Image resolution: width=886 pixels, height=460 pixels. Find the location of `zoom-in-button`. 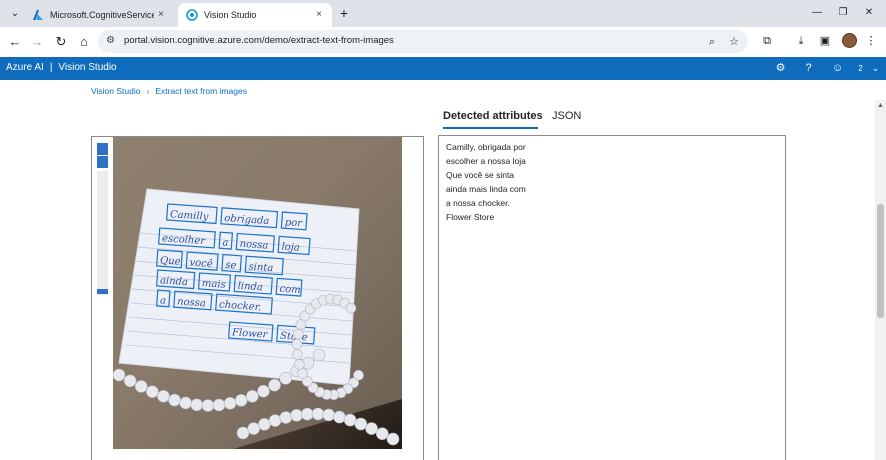

zoom-in-button is located at coordinates (102, 149).